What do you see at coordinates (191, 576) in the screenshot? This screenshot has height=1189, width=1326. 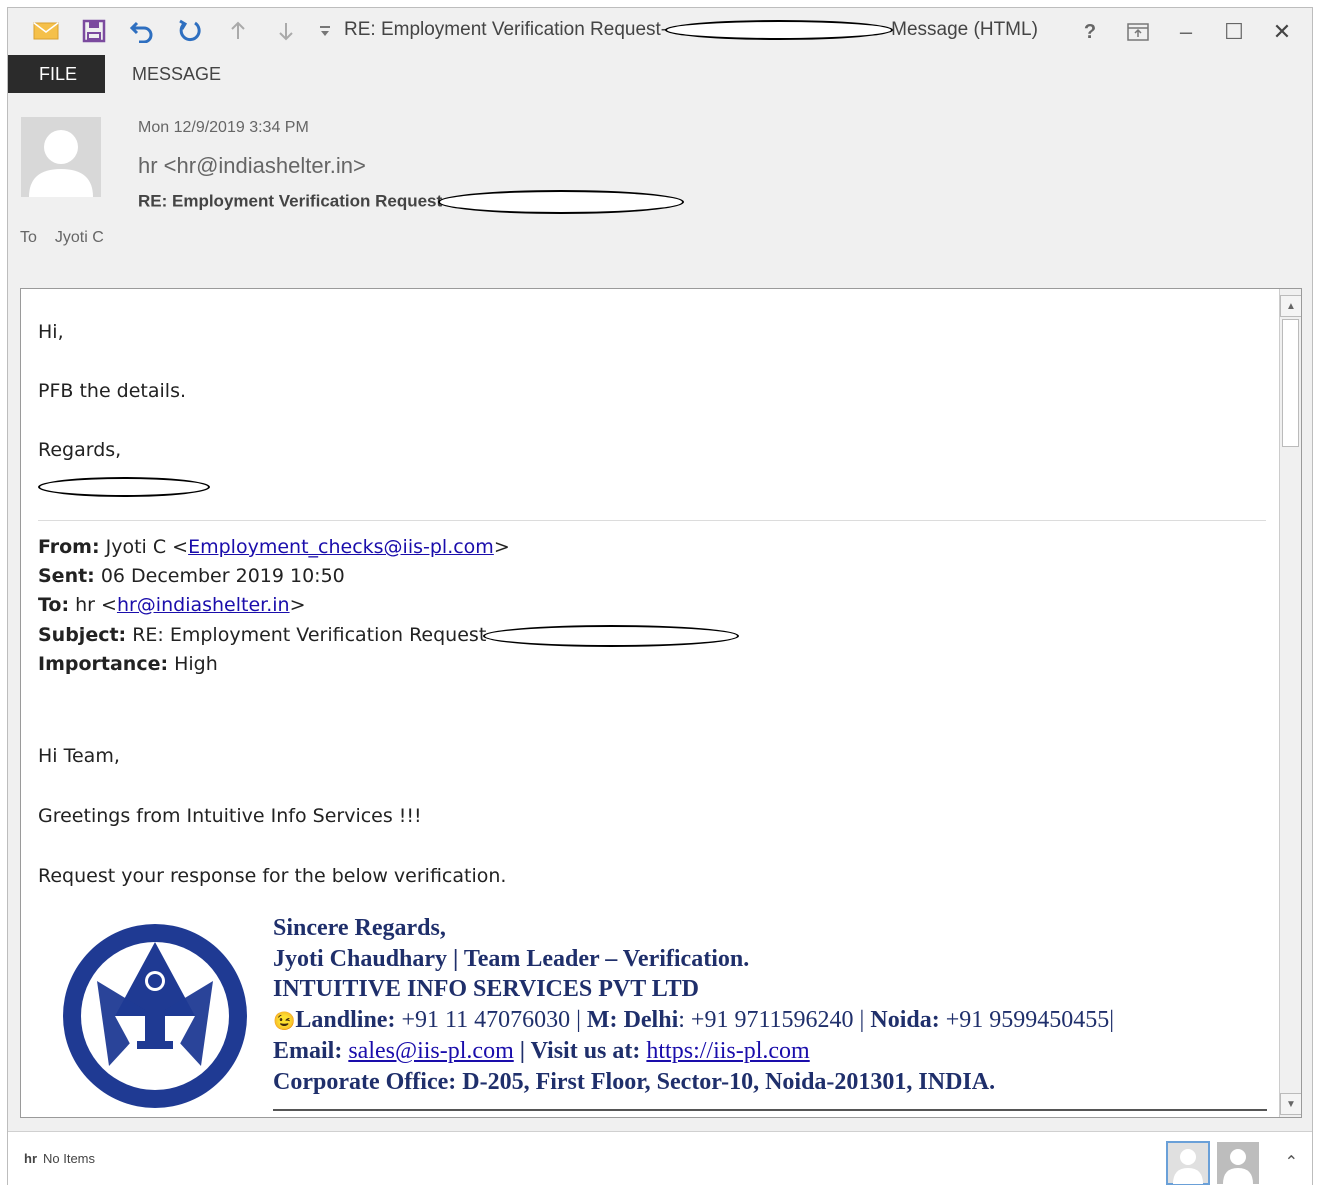 I see `quoted-sent: Sent: 06 December 2019 10:50` at bounding box center [191, 576].